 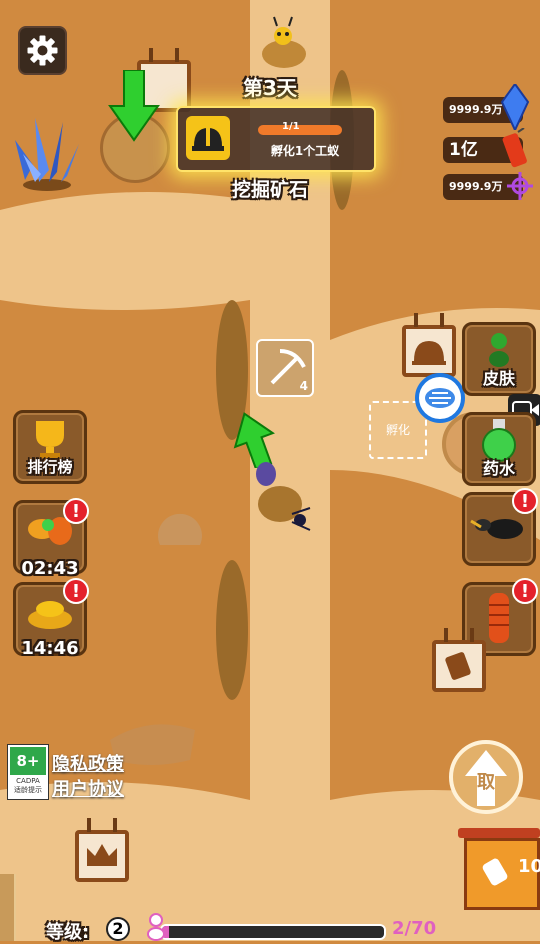 What do you see at coordinates (47, 152) in the screenshot?
I see `blue-crystal-cluster` at bounding box center [47, 152].